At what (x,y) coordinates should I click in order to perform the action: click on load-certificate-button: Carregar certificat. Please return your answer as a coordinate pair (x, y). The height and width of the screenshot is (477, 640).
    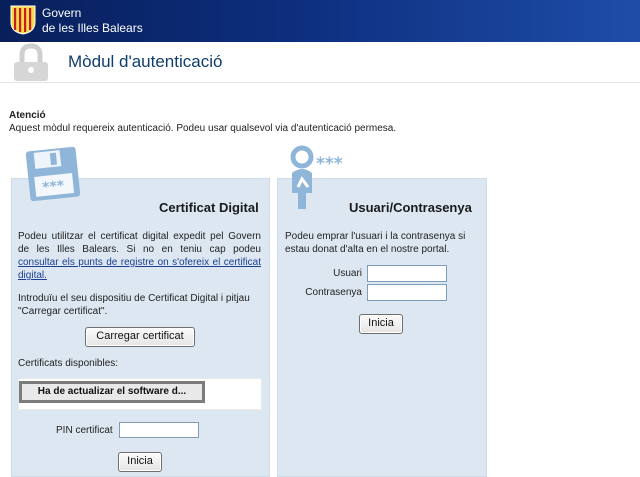
    Looking at the image, I should click on (140, 337).